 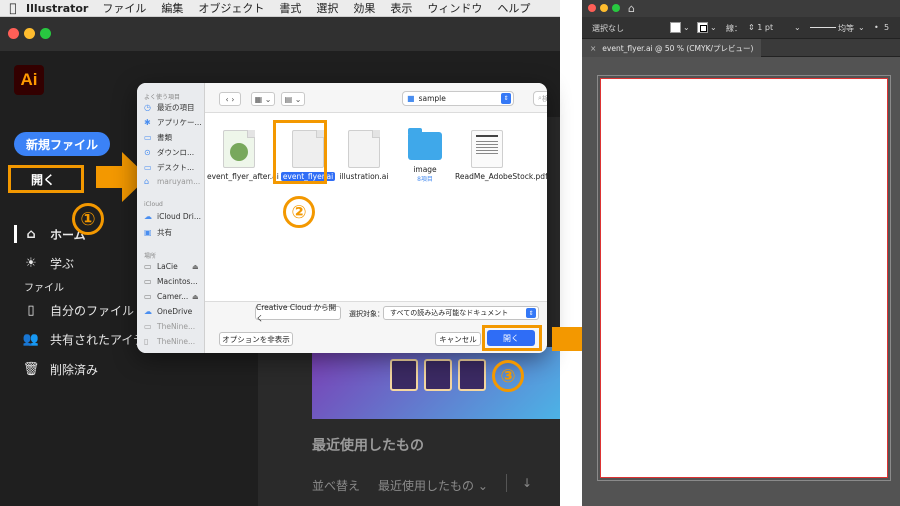 What do you see at coordinates (148, 216) in the screenshot?
I see `cloud-icon: ☁` at bounding box center [148, 216].